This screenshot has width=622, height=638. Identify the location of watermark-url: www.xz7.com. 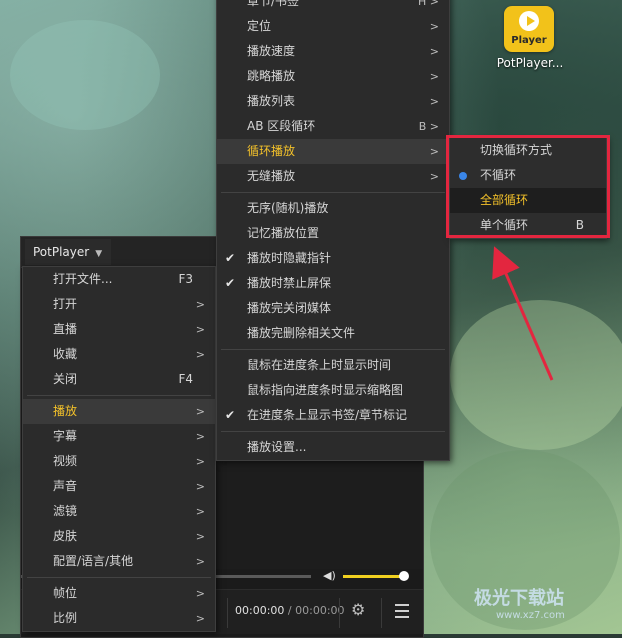
(530, 615).